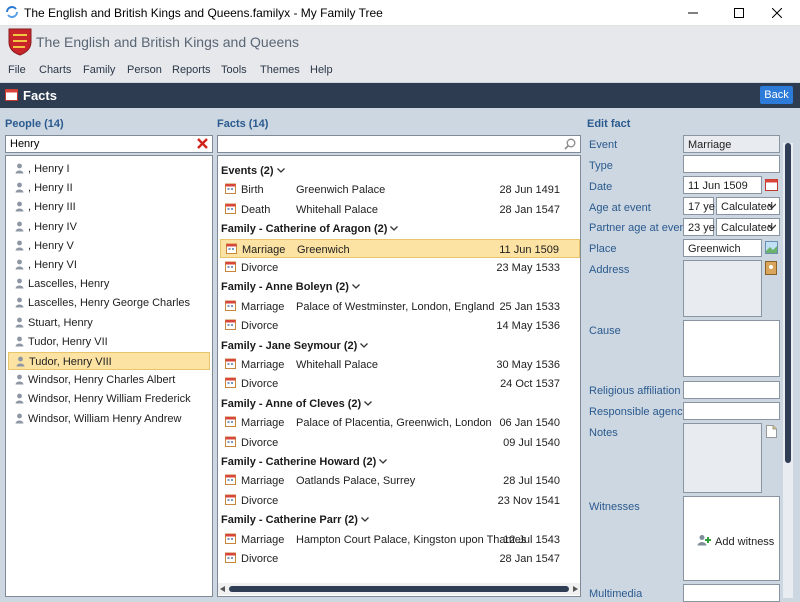 Image resolution: width=800 pixels, height=602 pixels. I want to click on add-witness-button: Add witness, so click(735, 541).